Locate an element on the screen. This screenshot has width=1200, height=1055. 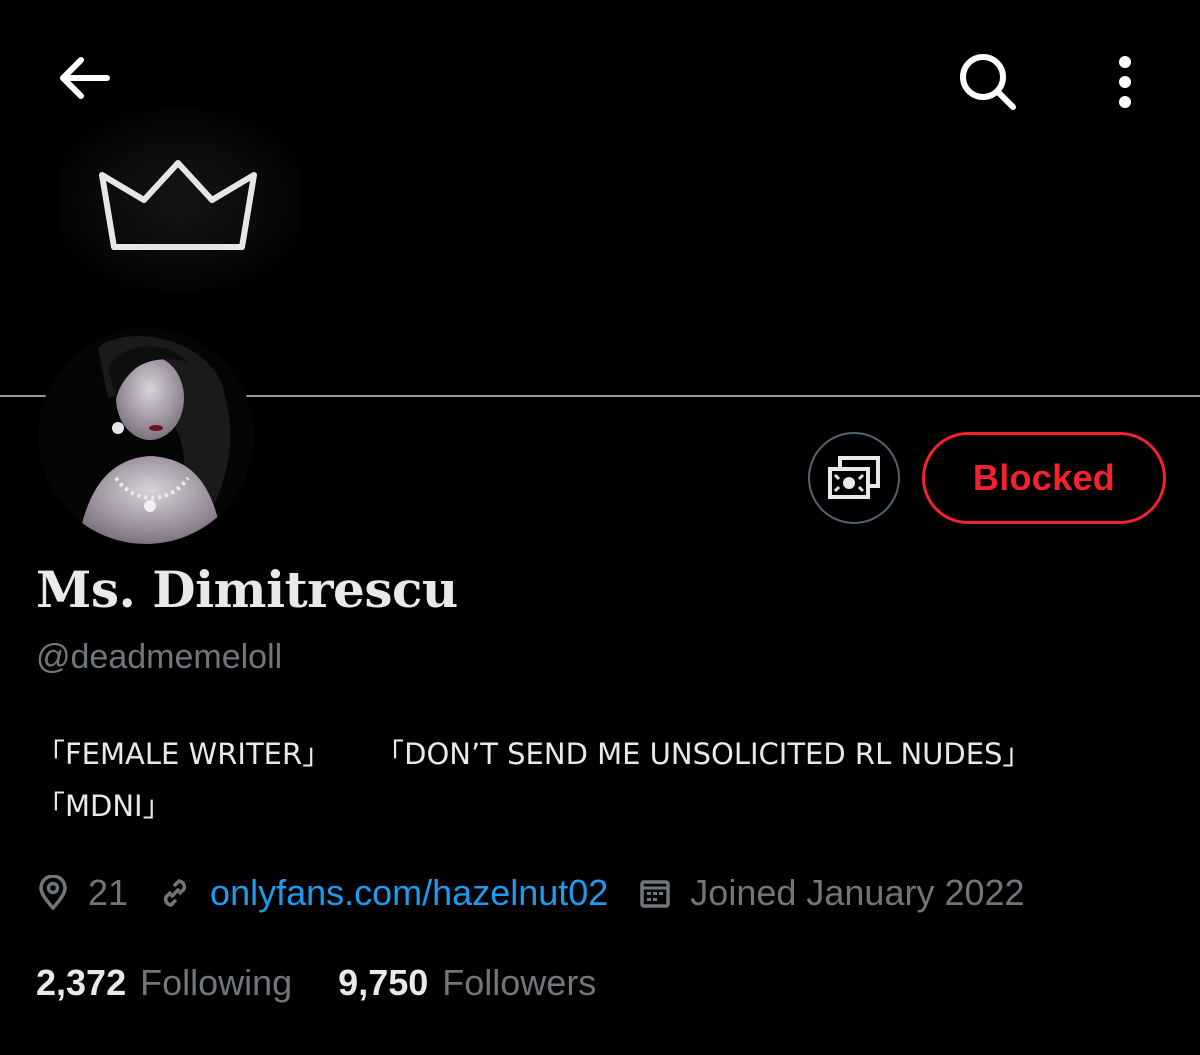
search-button is located at coordinates (988, 82).